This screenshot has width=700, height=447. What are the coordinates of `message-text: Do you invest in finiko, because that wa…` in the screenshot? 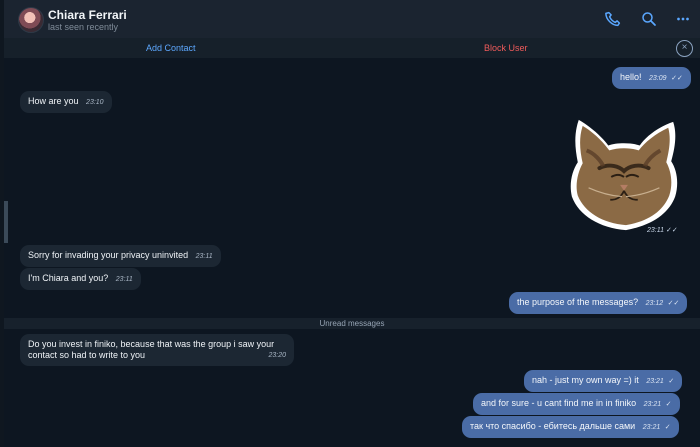 It's located at (151, 349).